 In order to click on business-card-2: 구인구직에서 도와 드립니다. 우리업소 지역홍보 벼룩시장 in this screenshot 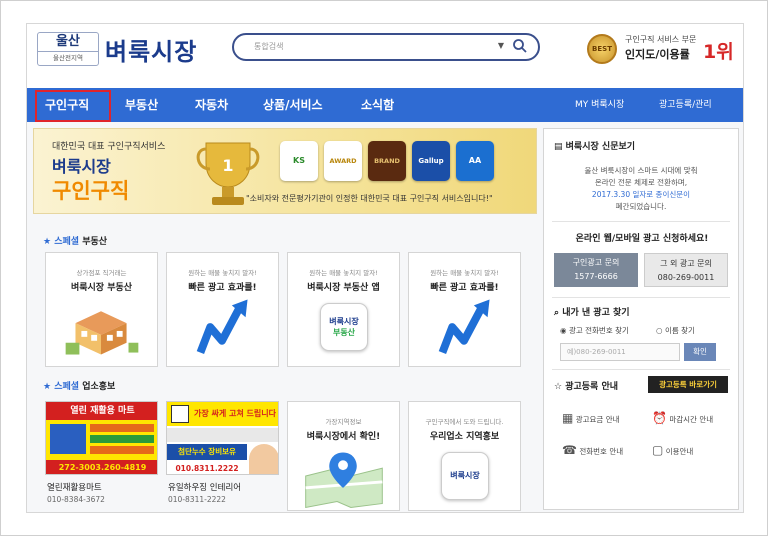, I will do `click(464, 456)`.